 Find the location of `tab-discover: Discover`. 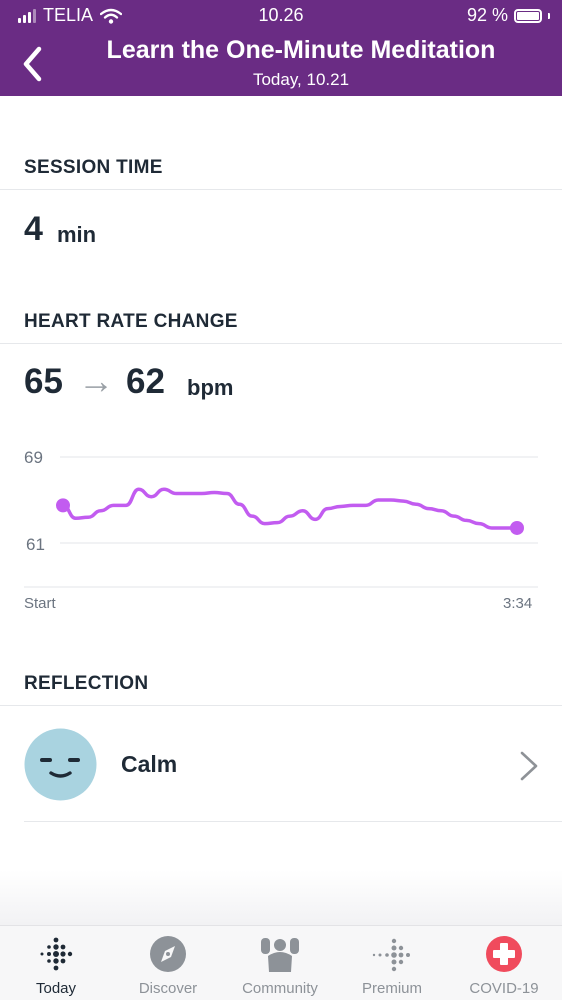

tab-discover: Discover is located at coordinates (168, 963).